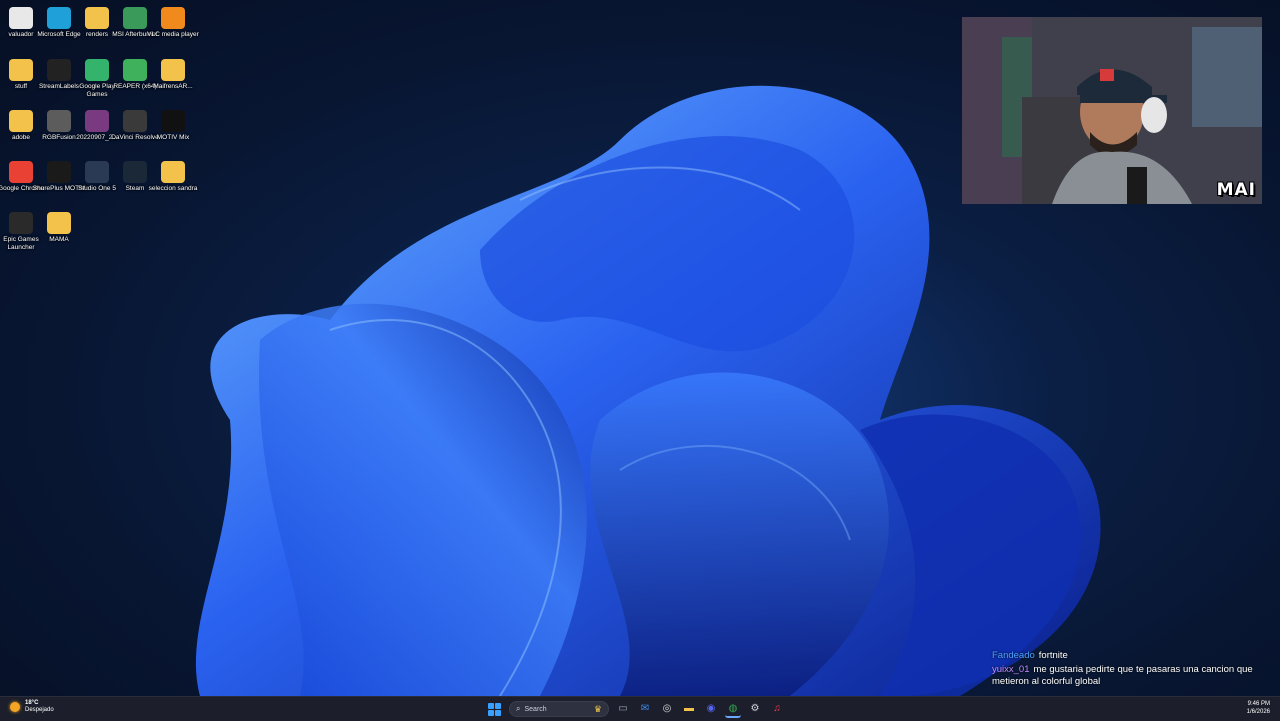 The height and width of the screenshot is (721, 1280). I want to click on chat-username: Fandeado, so click(1013, 655).